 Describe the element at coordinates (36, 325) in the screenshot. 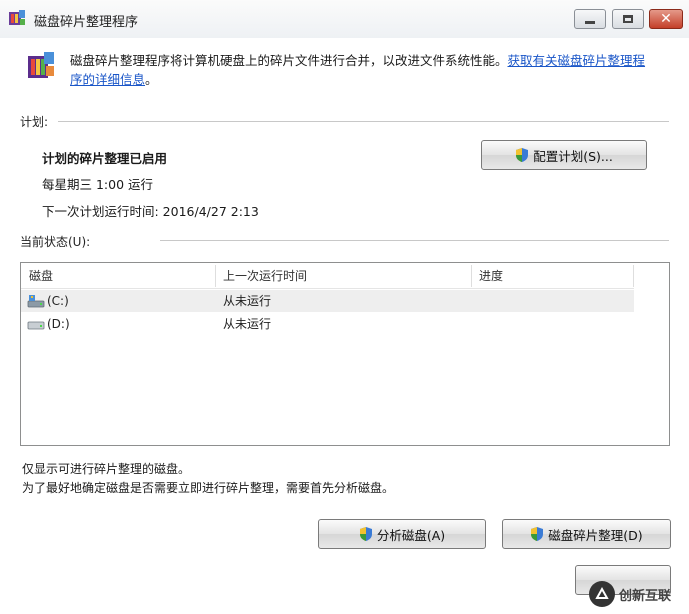

I see `hard-drive-icon` at that location.